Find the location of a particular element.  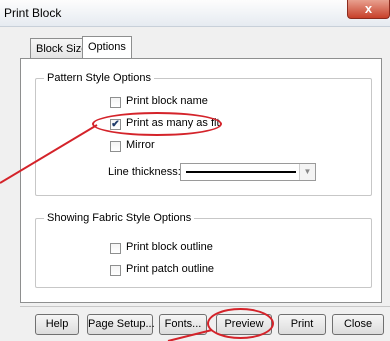

annotation-arrow-left is located at coordinates (49, 154).